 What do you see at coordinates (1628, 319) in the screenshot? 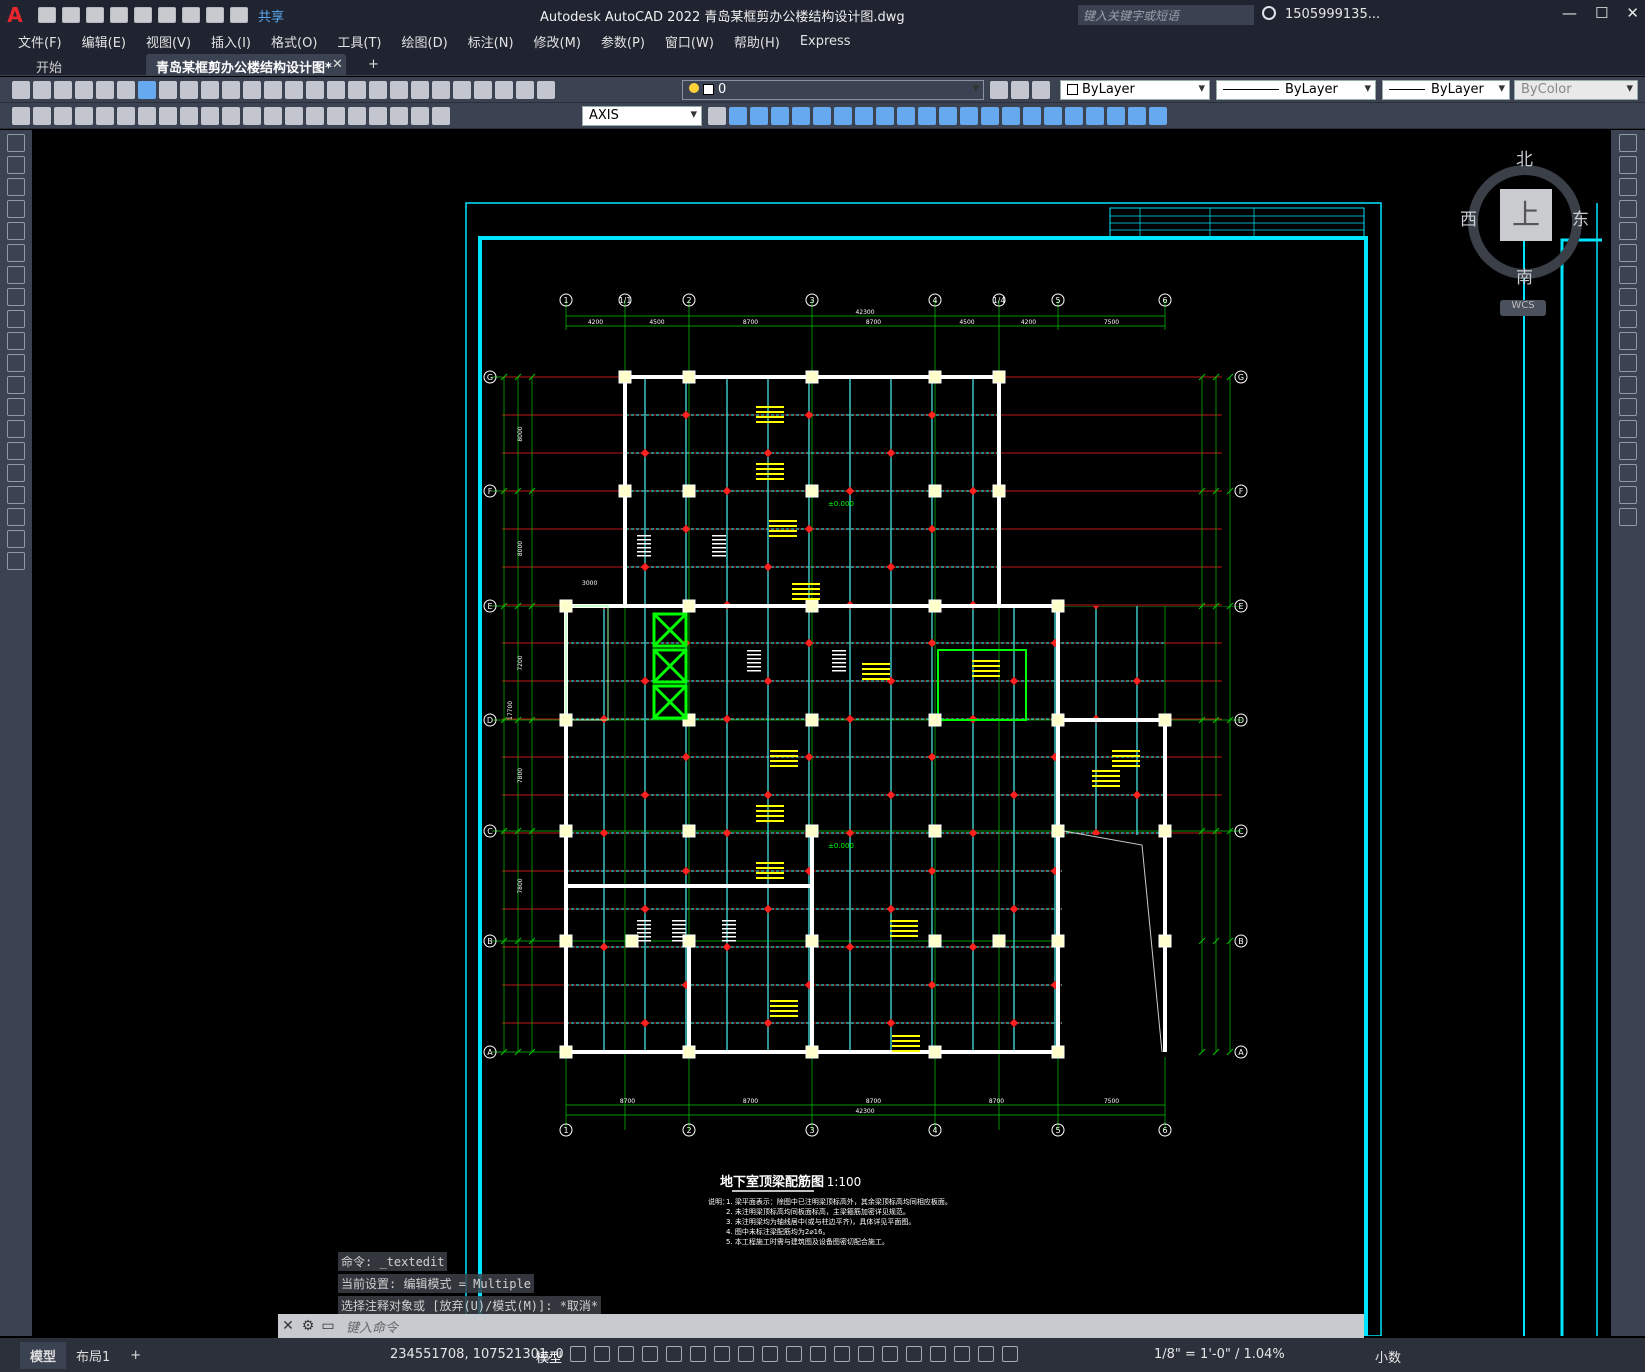
I see `stretch-tool-icon` at bounding box center [1628, 319].